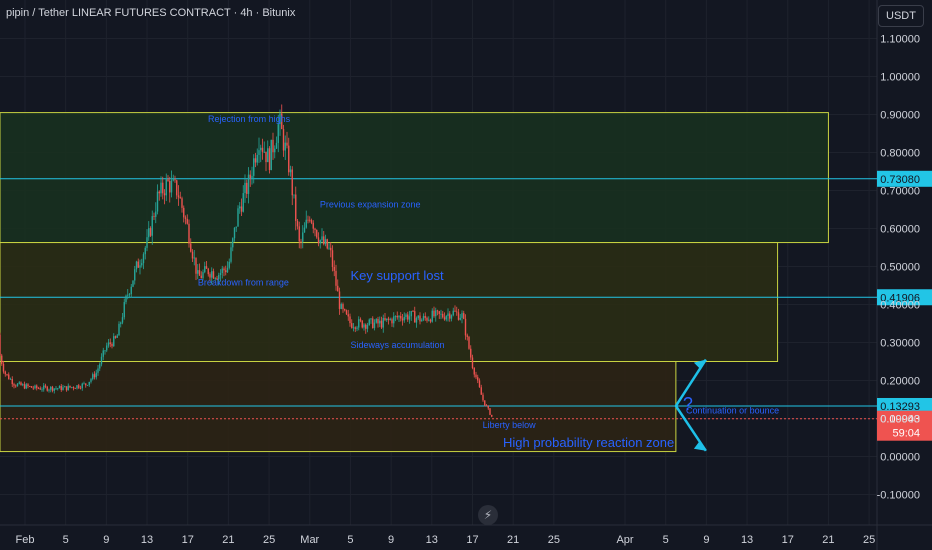  I want to click on y-tick-label: 0.20000, so click(900, 382).